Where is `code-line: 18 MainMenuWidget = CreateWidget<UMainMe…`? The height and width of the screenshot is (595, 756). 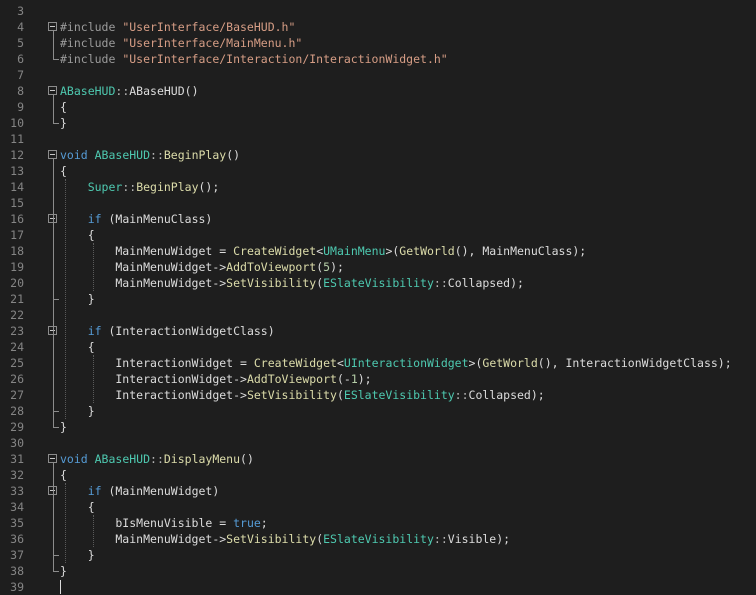 code-line: 18 MainMenuWidget = CreateWidget<UMainMe… is located at coordinates (378, 251).